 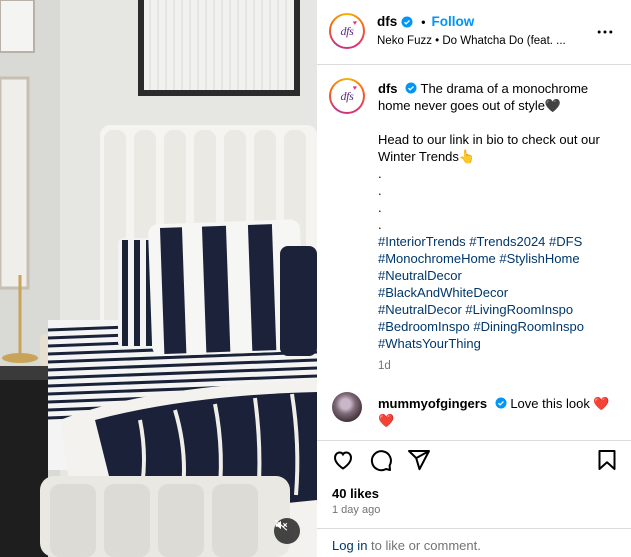 What do you see at coordinates (560, 403) in the screenshot?
I see `comment-text: Love this look ❤️` at bounding box center [560, 403].